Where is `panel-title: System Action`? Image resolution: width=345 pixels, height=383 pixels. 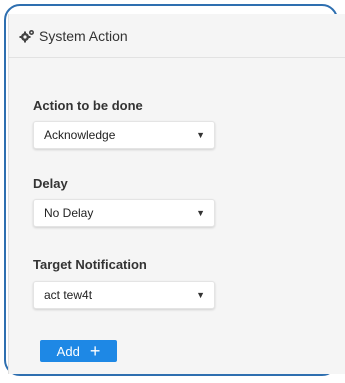
panel-title: System Action is located at coordinates (83, 35).